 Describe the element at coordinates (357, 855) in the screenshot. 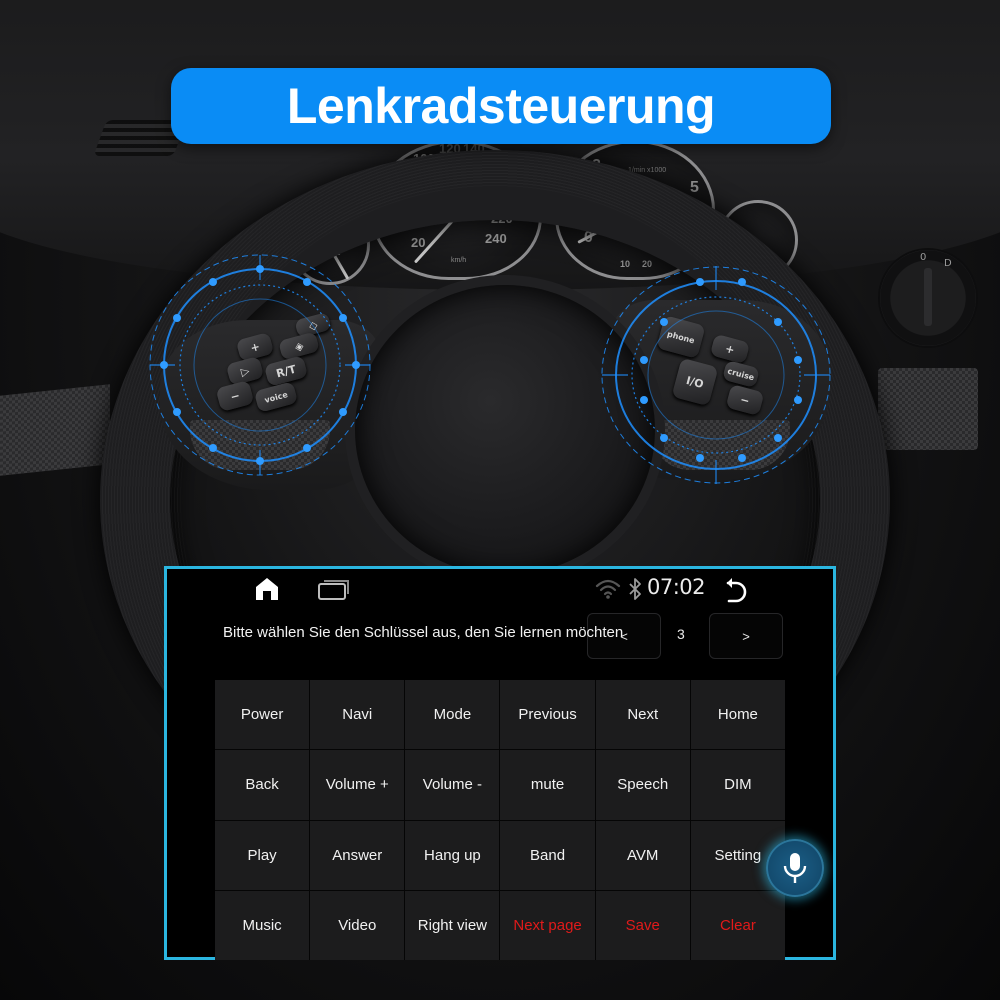

I see `key-answer: Answer` at that location.